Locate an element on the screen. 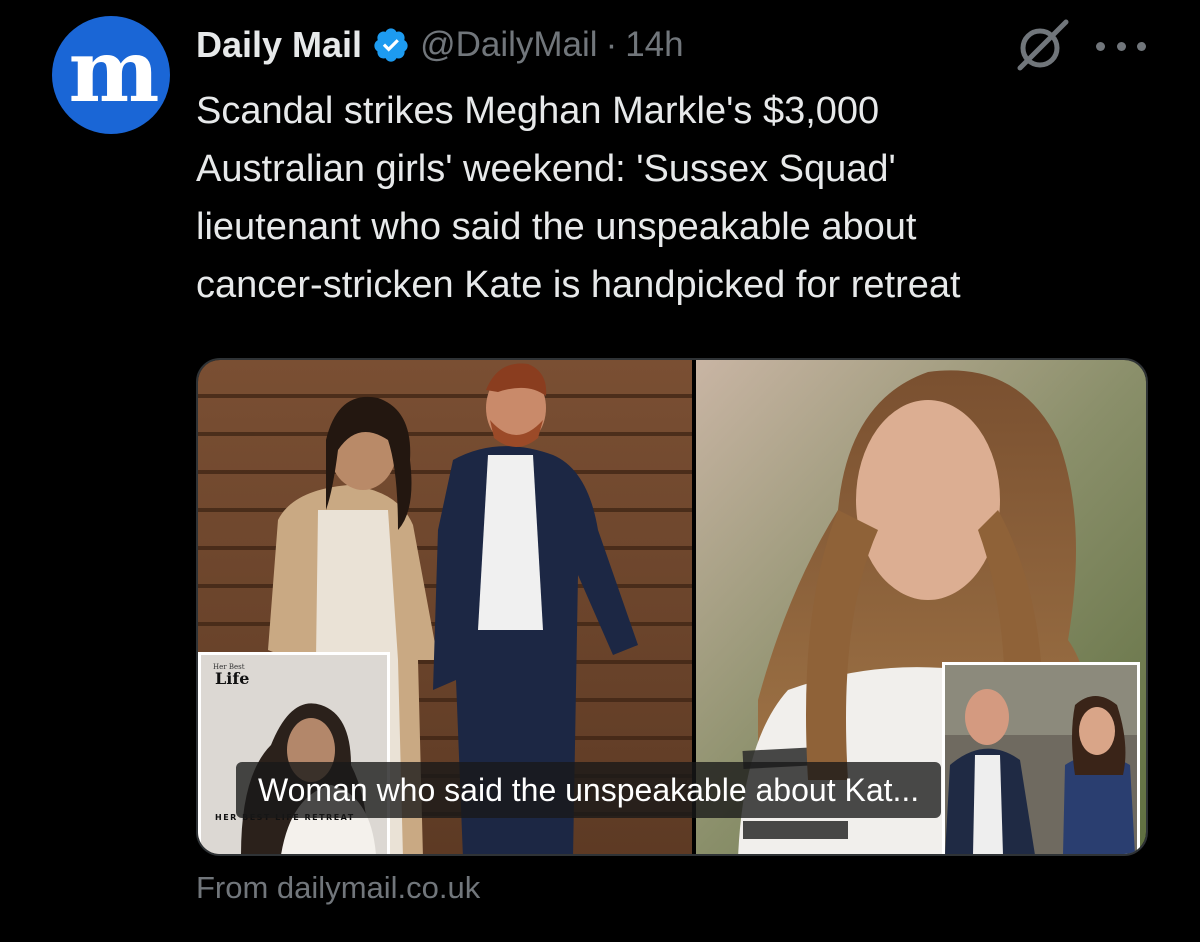 The width and height of the screenshot is (1200, 942). daily-mail-logo-icon: m is located at coordinates (114, 71).